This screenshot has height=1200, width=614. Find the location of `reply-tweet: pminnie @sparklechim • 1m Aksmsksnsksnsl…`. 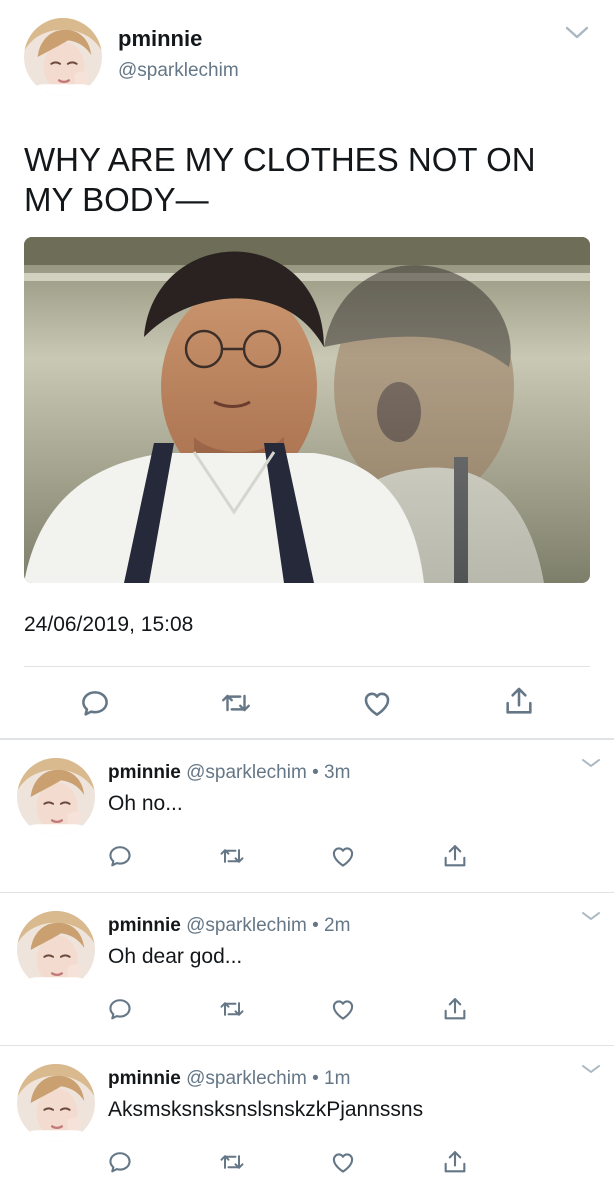

reply-tweet: pminnie @sparklechim • 1m Aksmsksnsksnsl… is located at coordinates (307, 1122).